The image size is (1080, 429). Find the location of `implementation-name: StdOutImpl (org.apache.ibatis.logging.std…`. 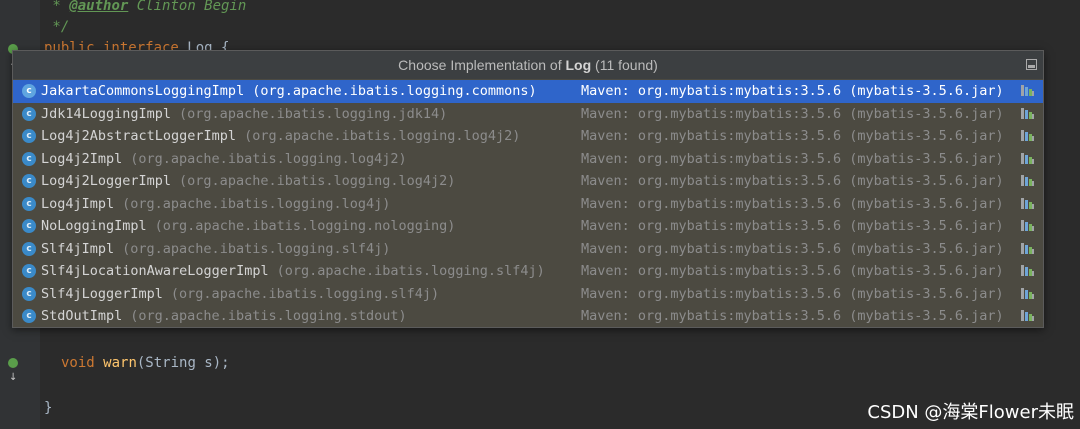

implementation-name: StdOutImpl (org.apache.ibatis.logging.std… is located at coordinates (224, 316).